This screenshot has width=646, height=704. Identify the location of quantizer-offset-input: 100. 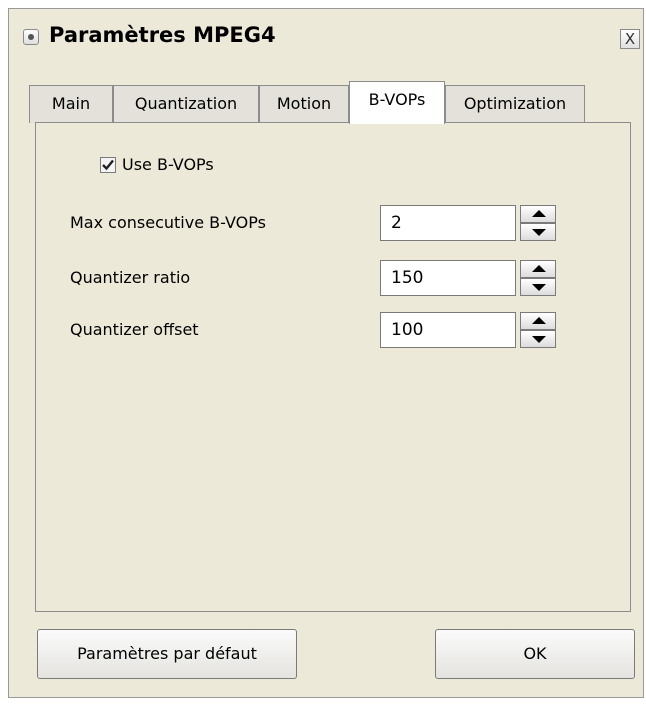
(448, 330).